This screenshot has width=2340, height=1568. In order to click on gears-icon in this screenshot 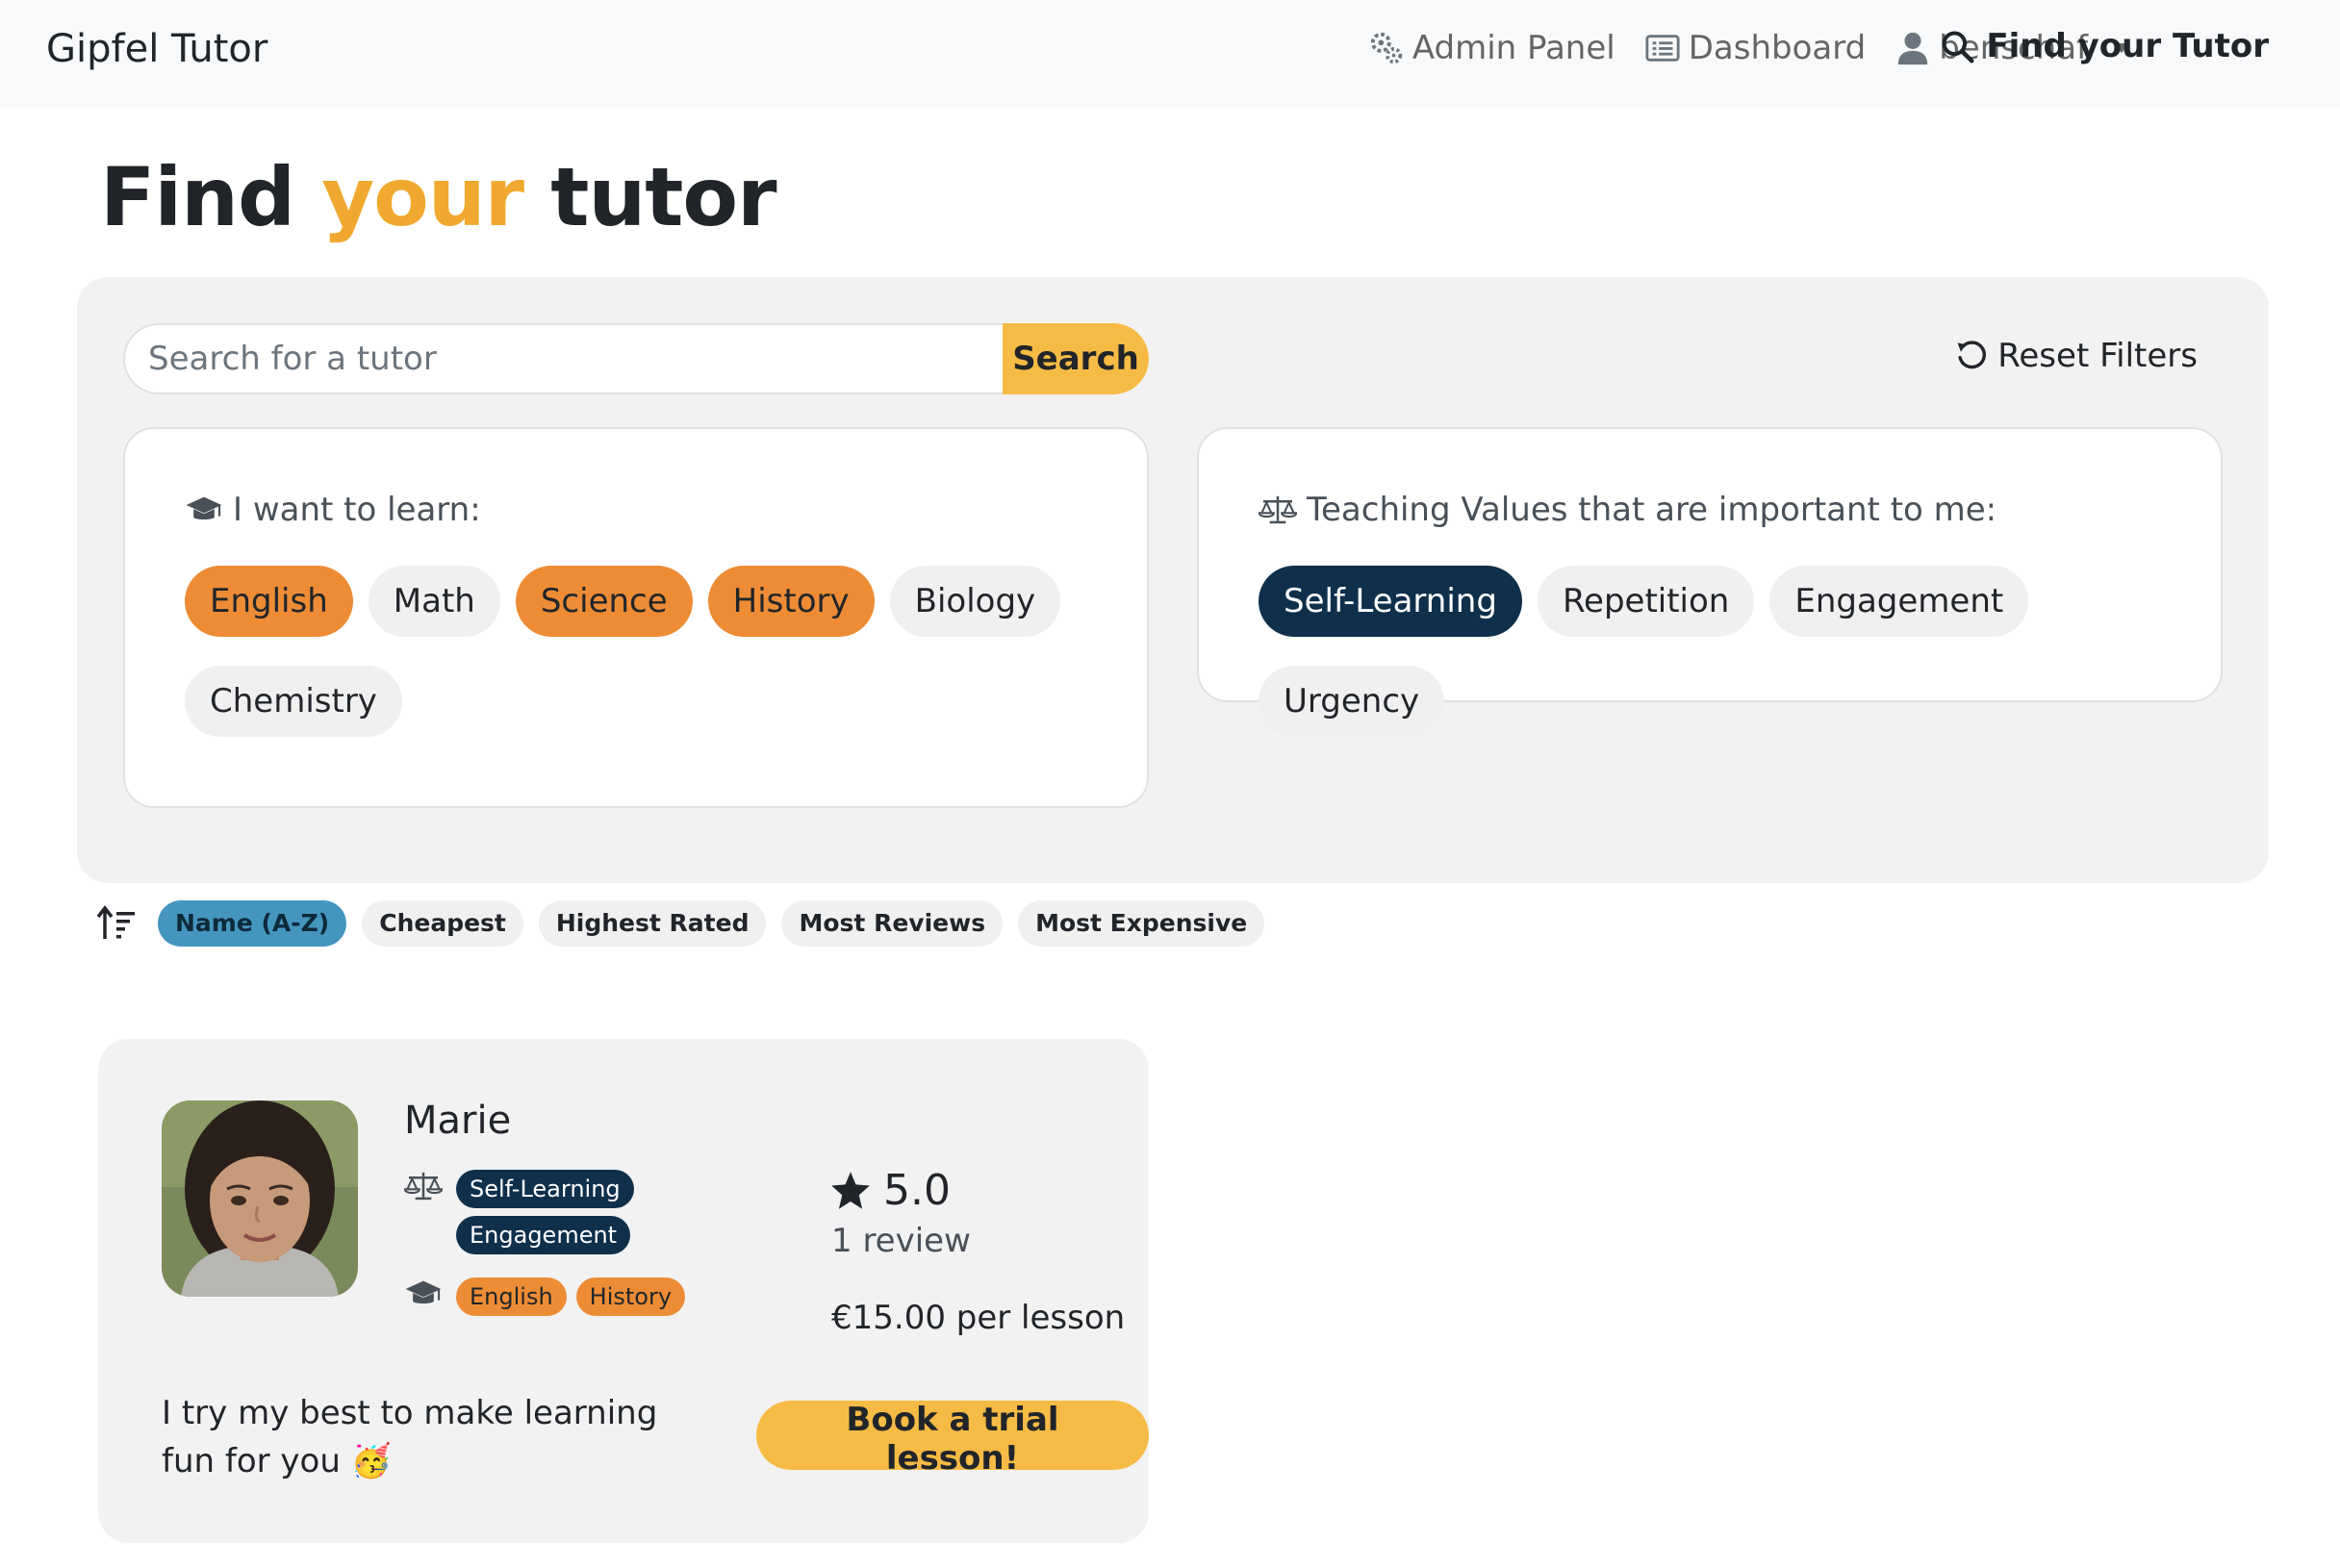, I will do `click(1386, 48)`.